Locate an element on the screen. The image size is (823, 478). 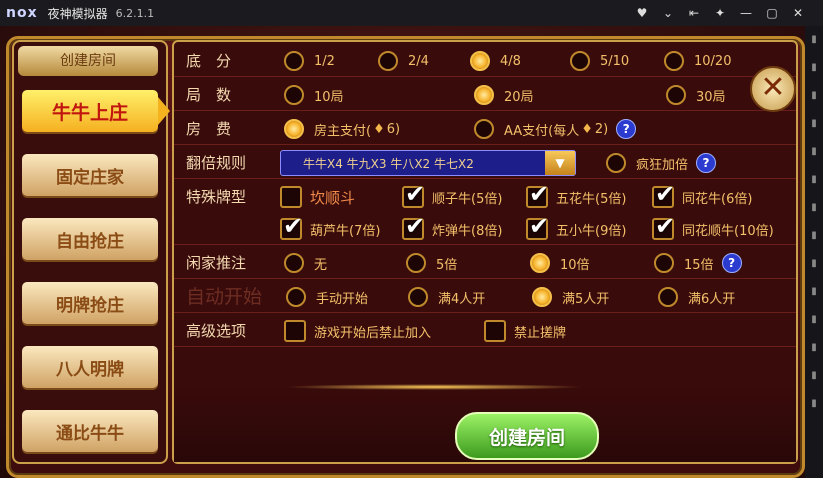
push-row: 闲家推注 无 5倍 10倍 15倍? is located at coordinates (485, 263).